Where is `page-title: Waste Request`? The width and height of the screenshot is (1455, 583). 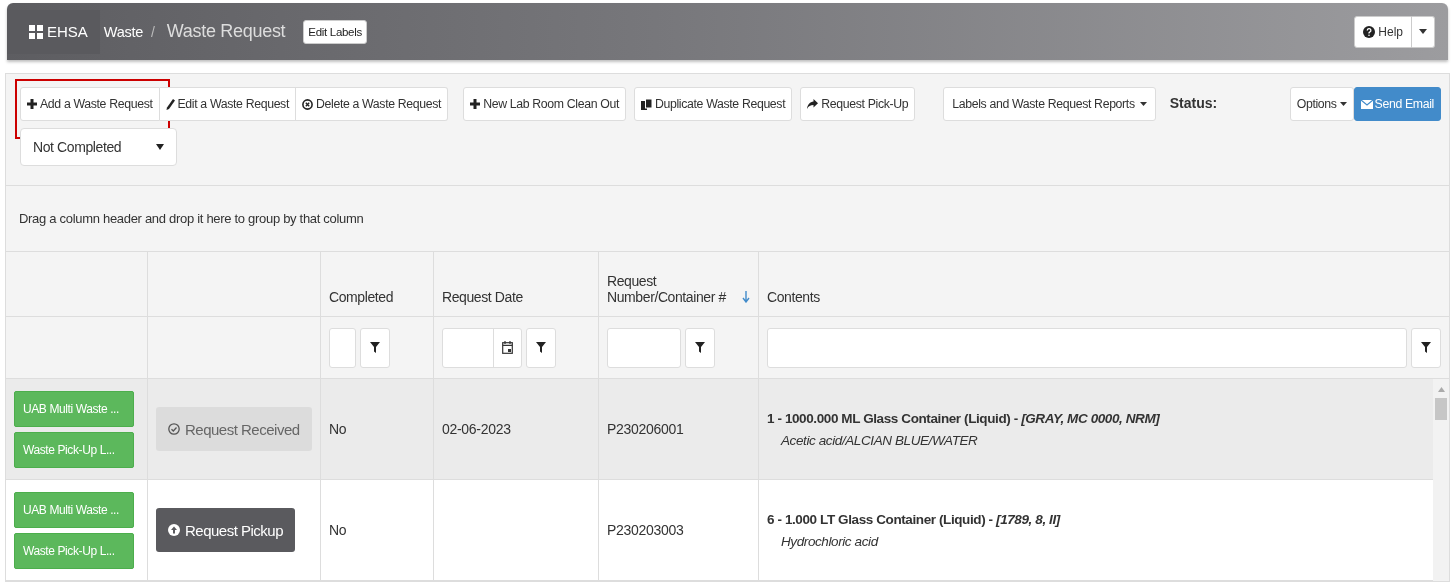
page-title: Waste Request is located at coordinates (226, 31).